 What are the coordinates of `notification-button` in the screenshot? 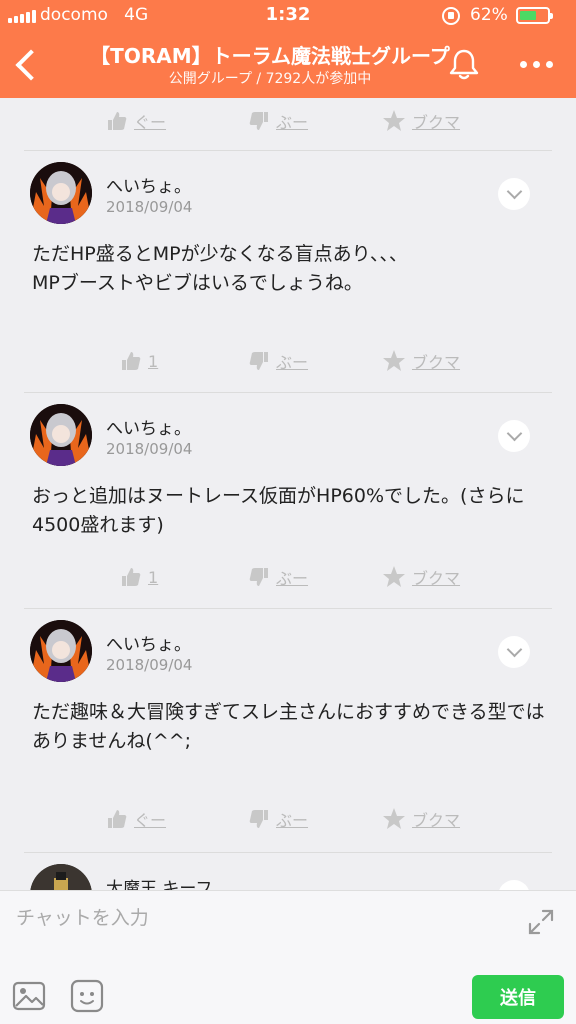 It's located at (464, 64).